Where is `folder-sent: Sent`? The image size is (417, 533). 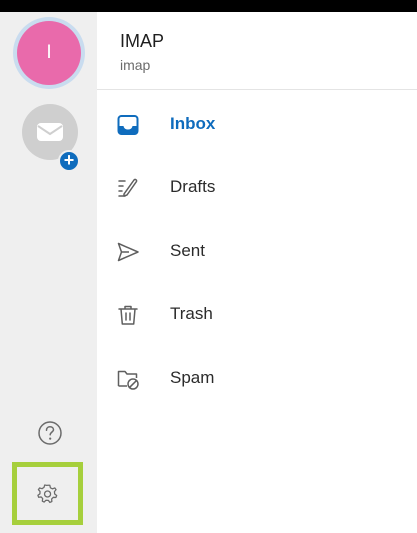 folder-sent: Sent is located at coordinates (257, 251).